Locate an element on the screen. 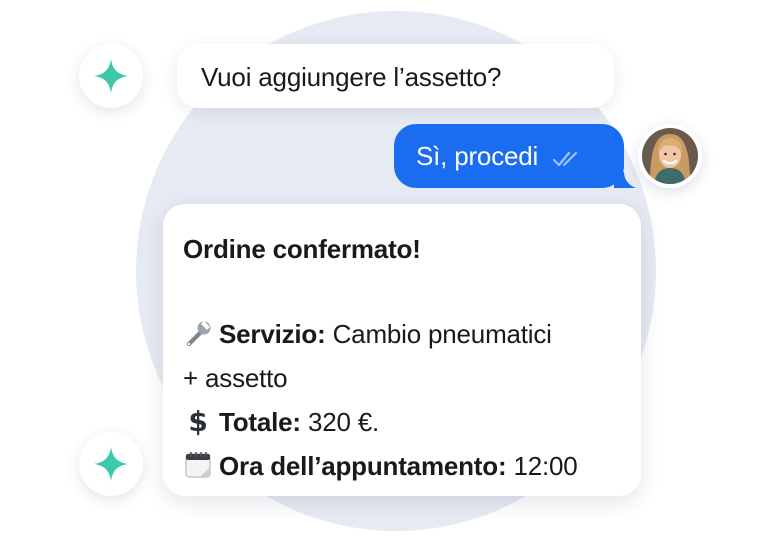 This screenshot has height=540, width=783. confirmation-title: Ordine confermato! is located at coordinates (302, 249).